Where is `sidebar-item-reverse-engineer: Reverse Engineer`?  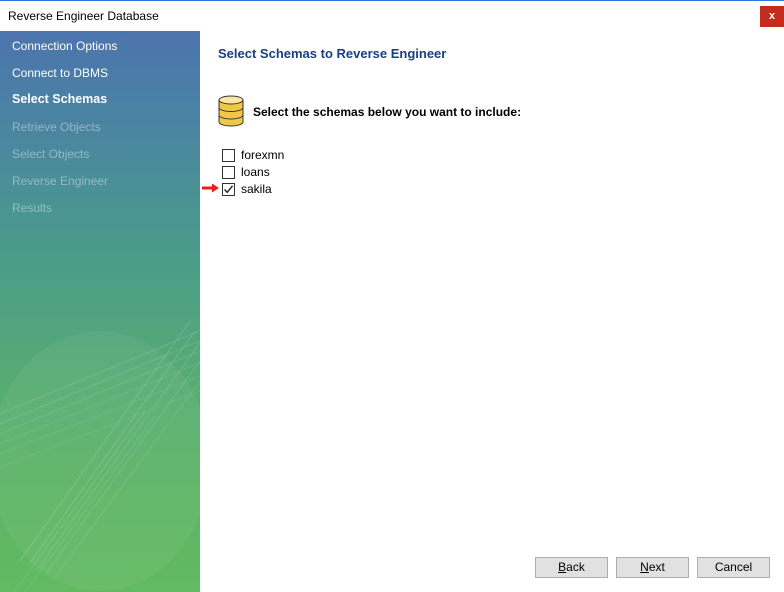 sidebar-item-reverse-engineer: Reverse Engineer is located at coordinates (60, 181).